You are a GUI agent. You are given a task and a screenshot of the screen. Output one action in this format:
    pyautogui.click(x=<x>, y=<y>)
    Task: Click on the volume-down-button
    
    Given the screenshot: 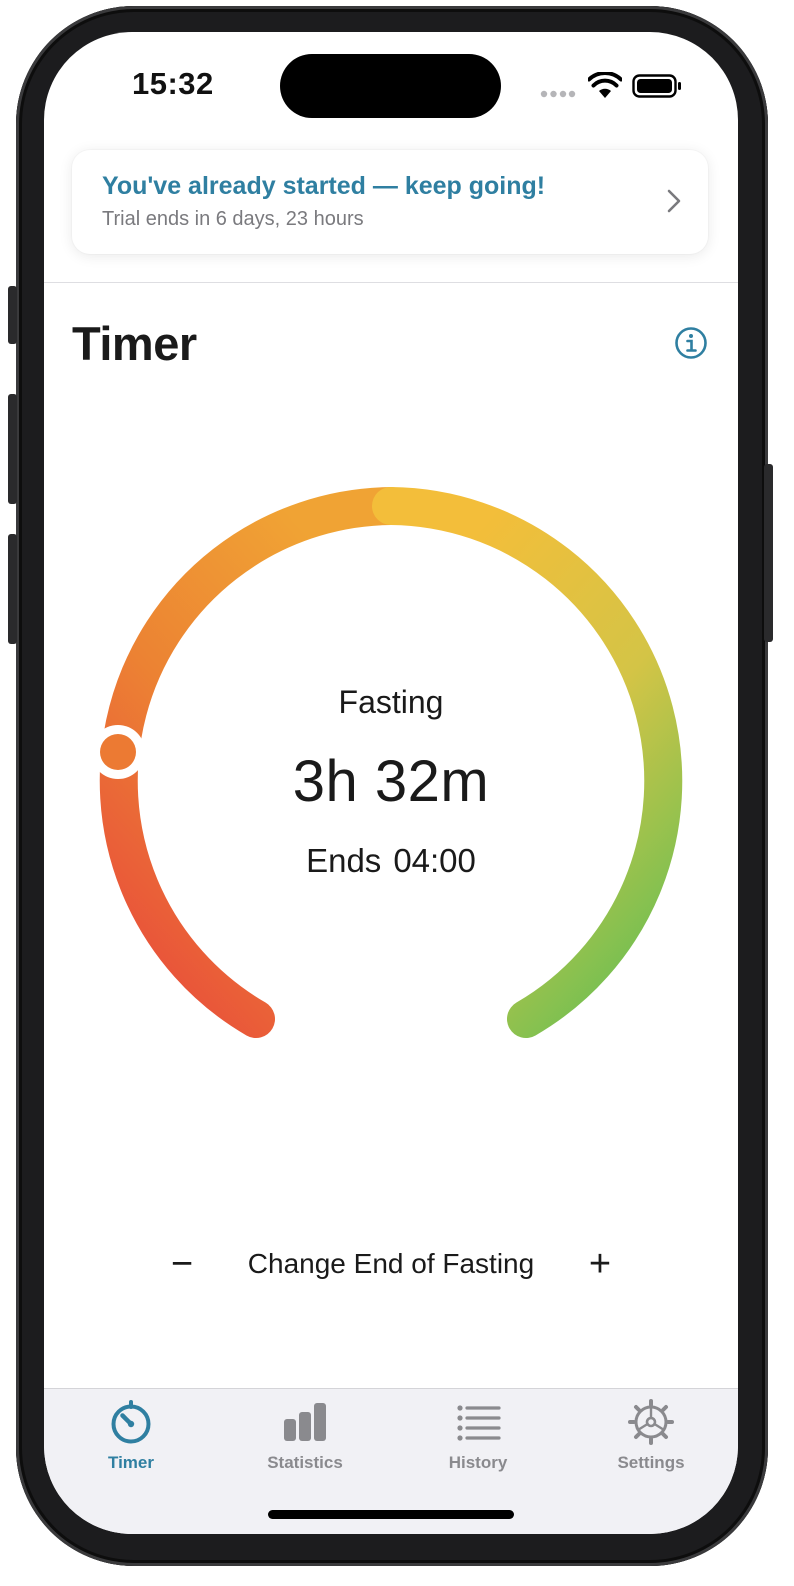 What is the action you would take?
    pyautogui.click(x=12, y=589)
    